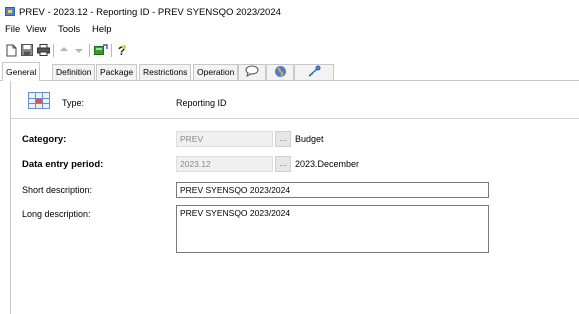 Image resolution: width=579 pixels, height=314 pixels. What do you see at coordinates (327, 164) in the screenshot?
I see `period-description: 2023.December` at bounding box center [327, 164].